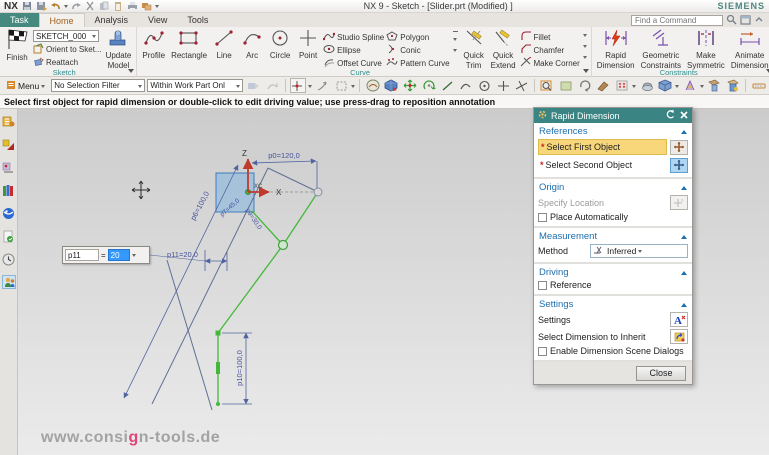 The width and height of the screenshot is (769, 455). I want to click on window-switch-icon, so click(146, 6).